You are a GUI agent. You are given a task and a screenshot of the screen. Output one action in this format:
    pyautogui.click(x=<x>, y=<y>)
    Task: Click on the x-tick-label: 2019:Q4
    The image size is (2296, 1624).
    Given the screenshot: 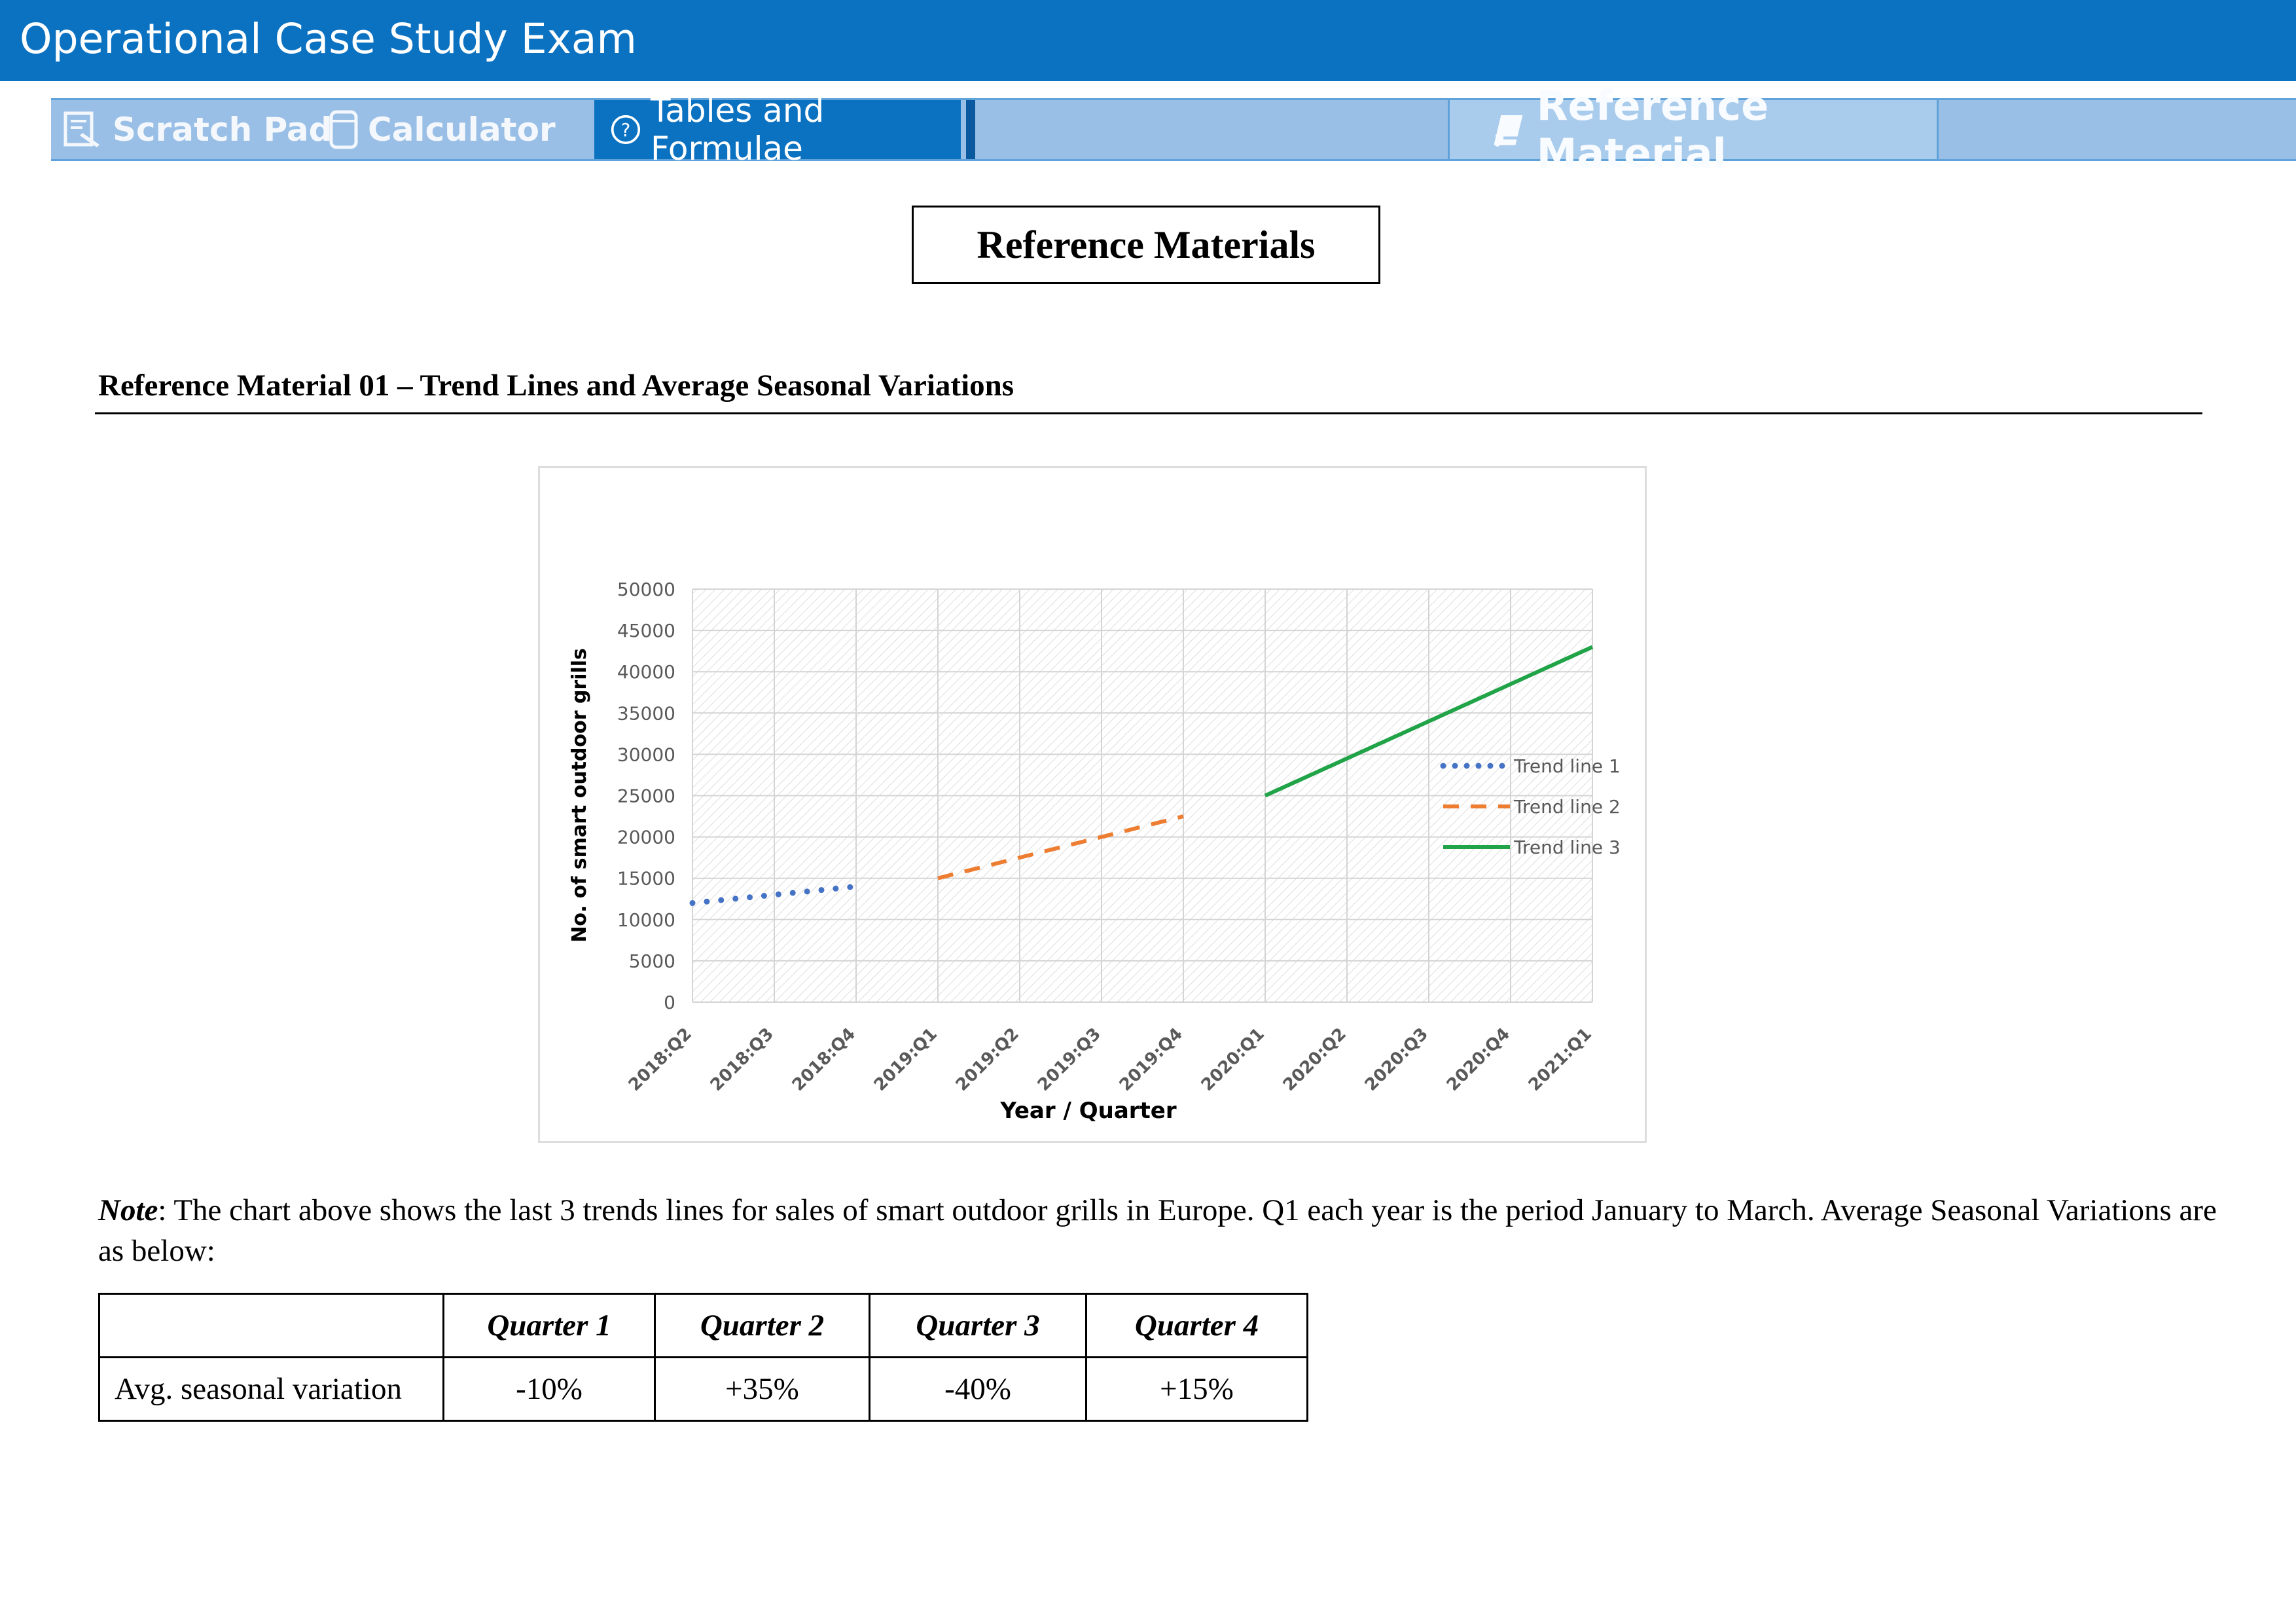 What is the action you would take?
    pyautogui.click(x=1151, y=1059)
    